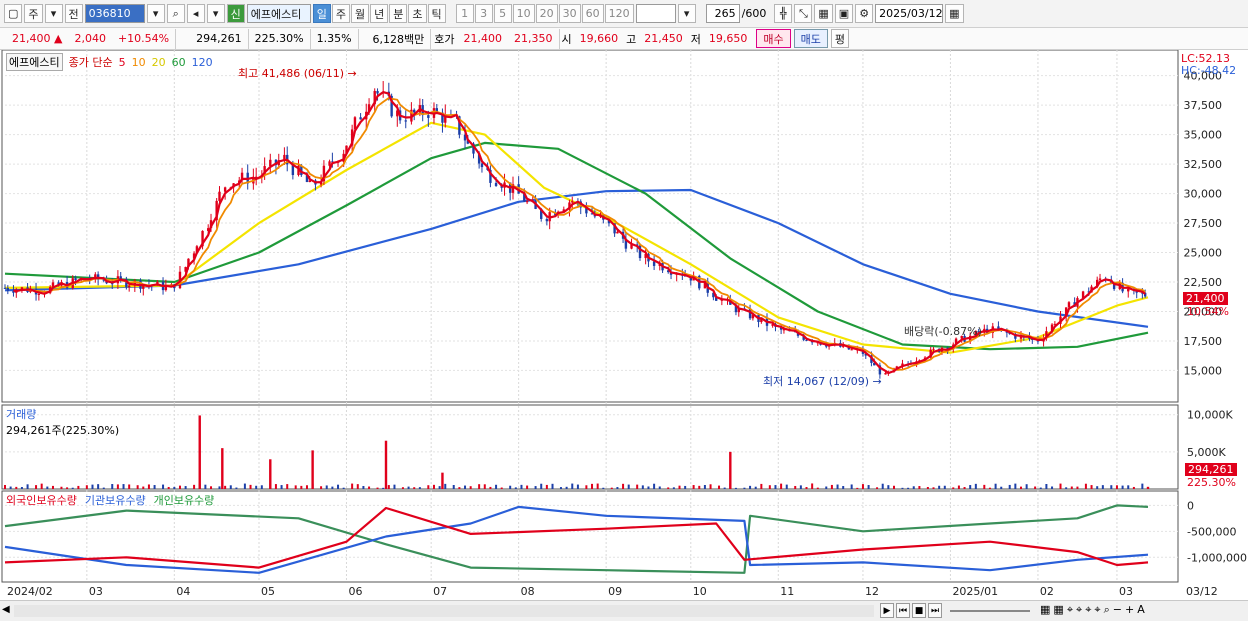 The image size is (1248, 621). What do you see at coordinates (436, 13) in the screenshot?
I see `period-button-6: 틱` at bounding box center [436, 13].